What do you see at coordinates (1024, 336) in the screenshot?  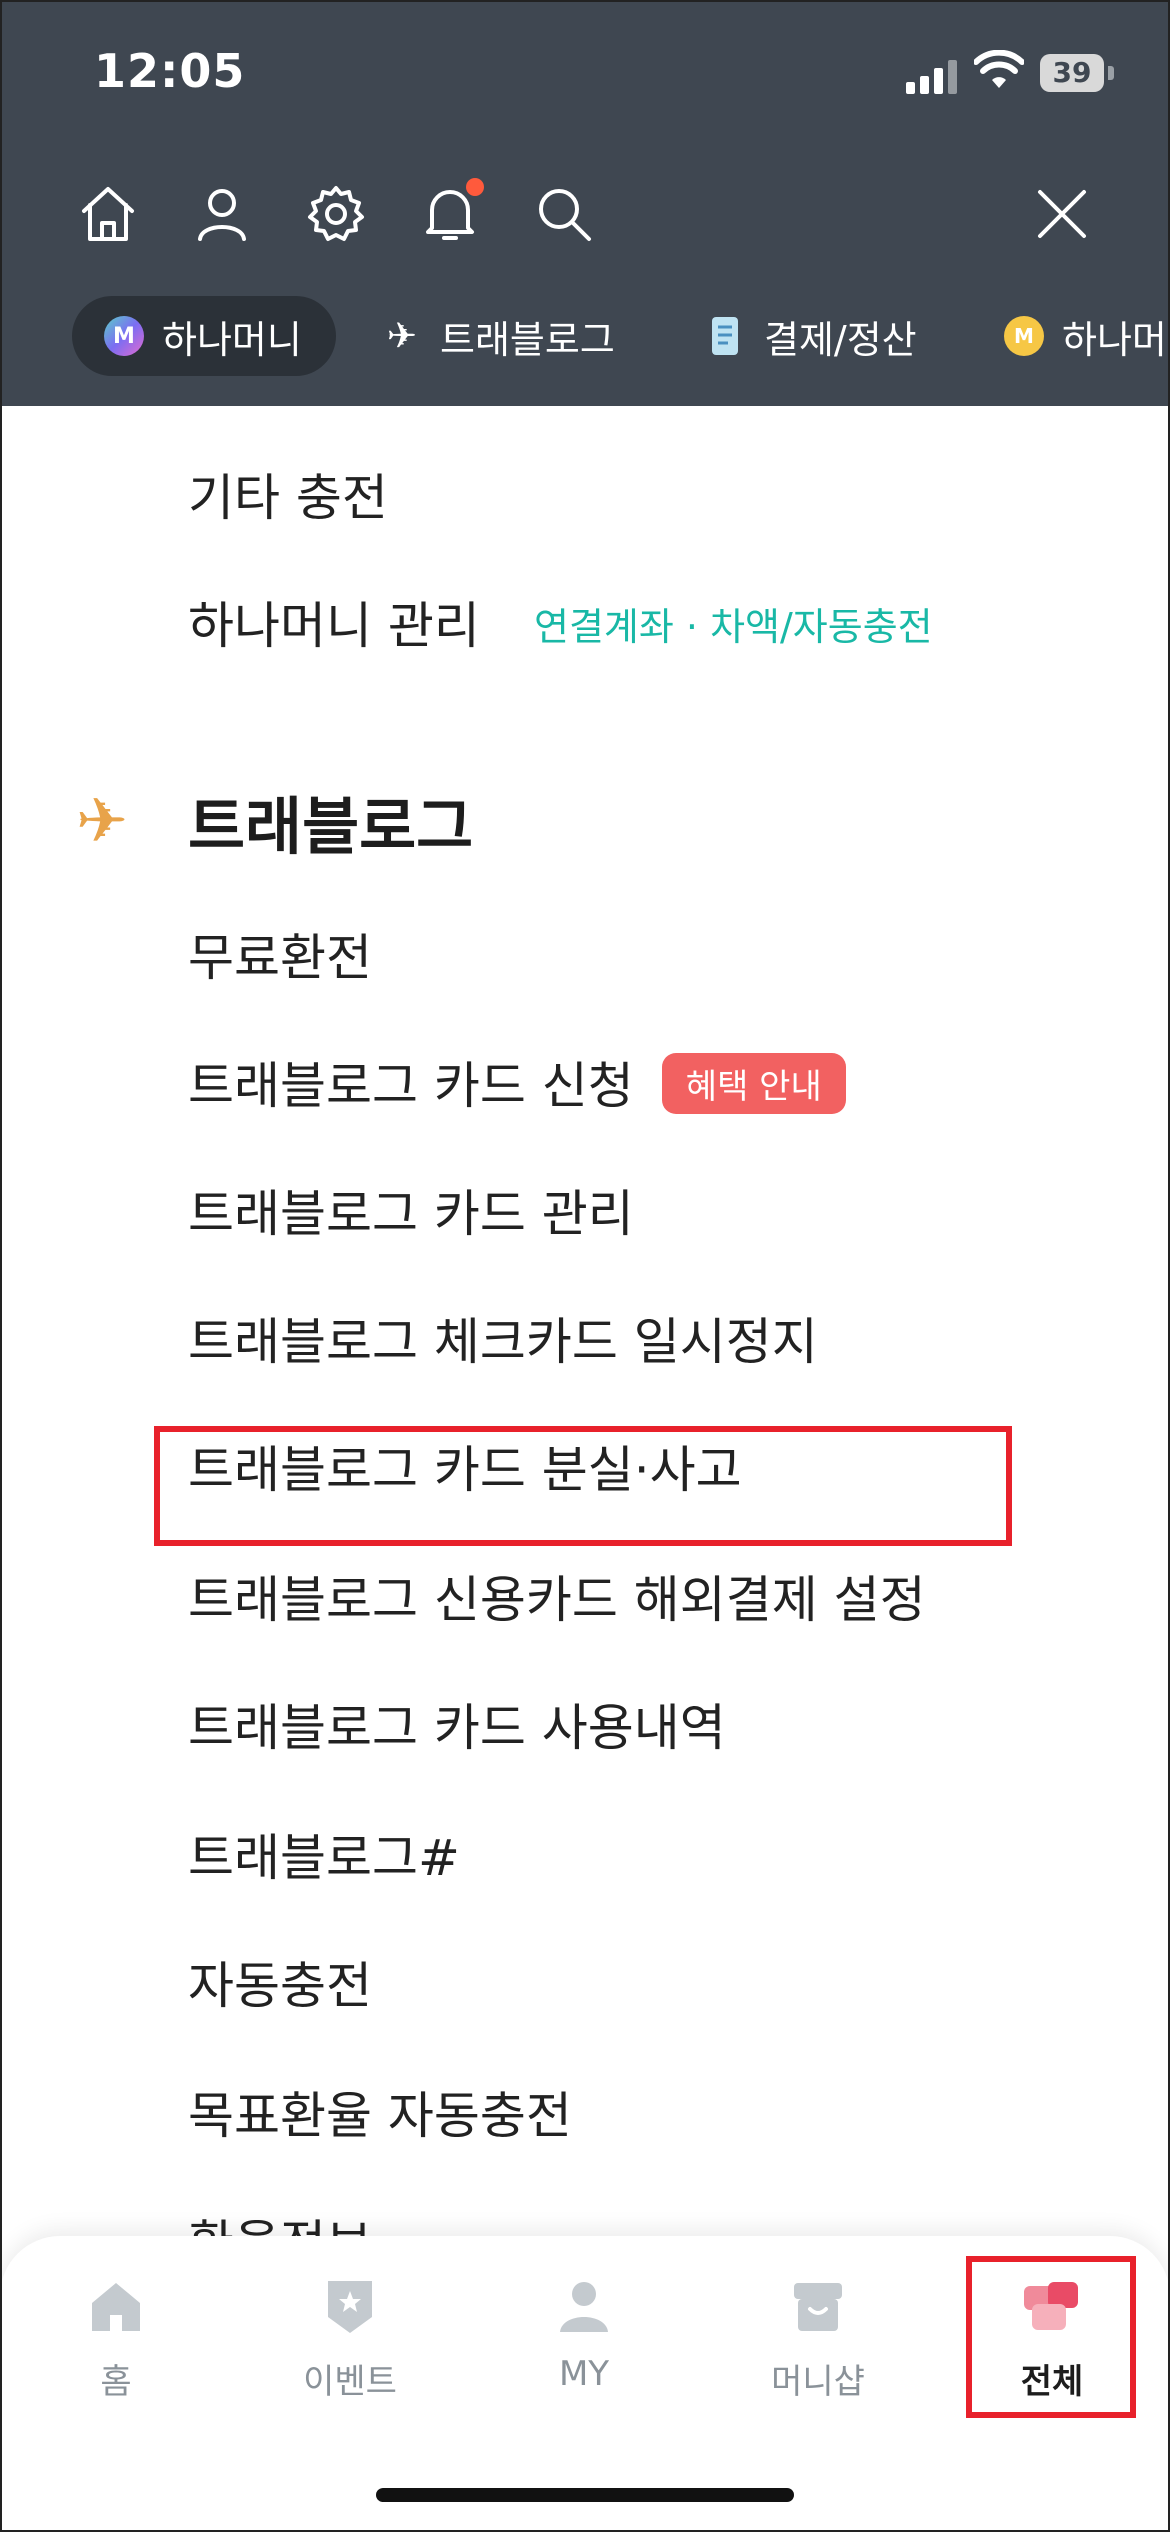 I see `coin-icon: M` at bounding box center [1024, 336].